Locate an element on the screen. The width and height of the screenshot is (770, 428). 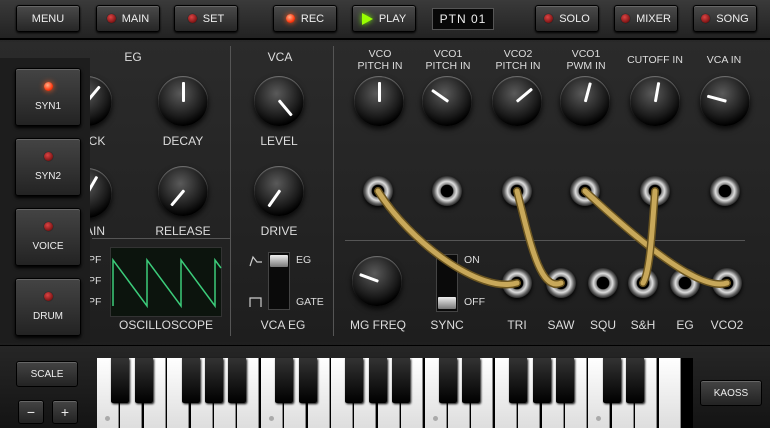
tab-syn1: SYN1 is located at coordinates (48, 97).